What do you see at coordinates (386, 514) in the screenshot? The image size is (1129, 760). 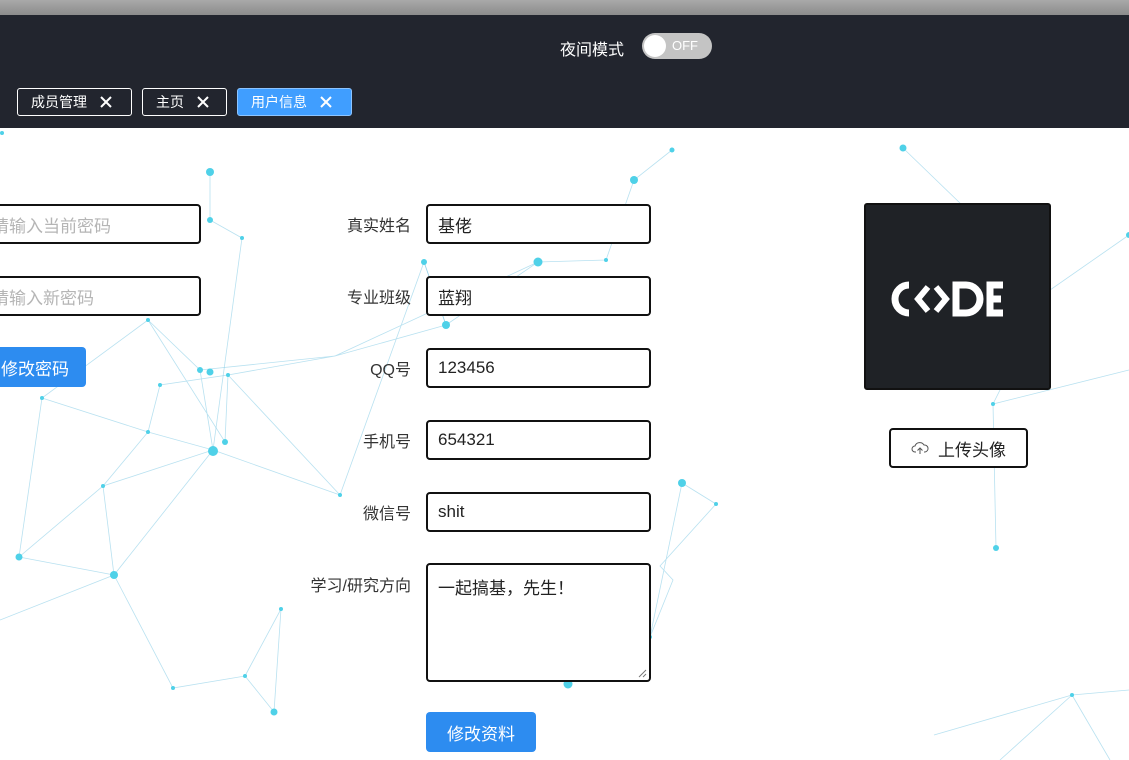 I see `wechat-label: 微信号` at bounding box center [386, 514].